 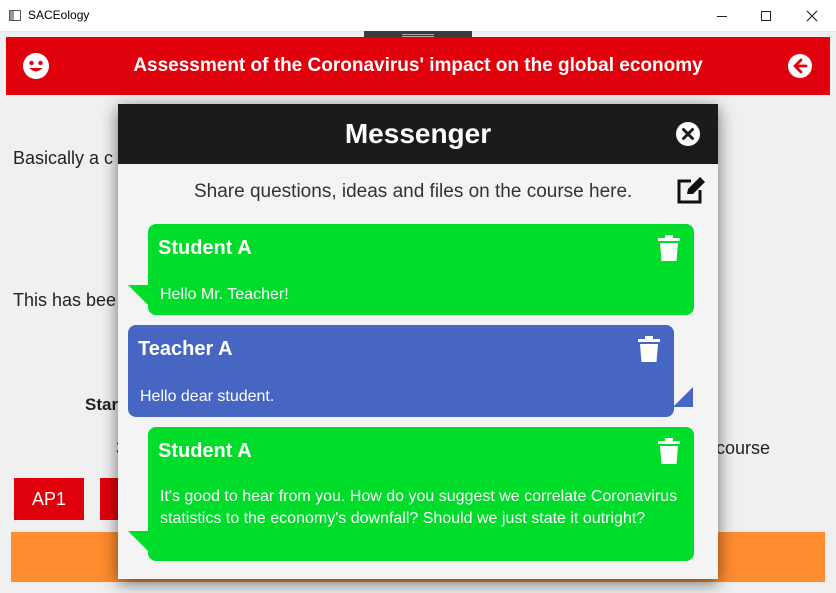 I want to click on close-icon, so click(x=812, y=16).